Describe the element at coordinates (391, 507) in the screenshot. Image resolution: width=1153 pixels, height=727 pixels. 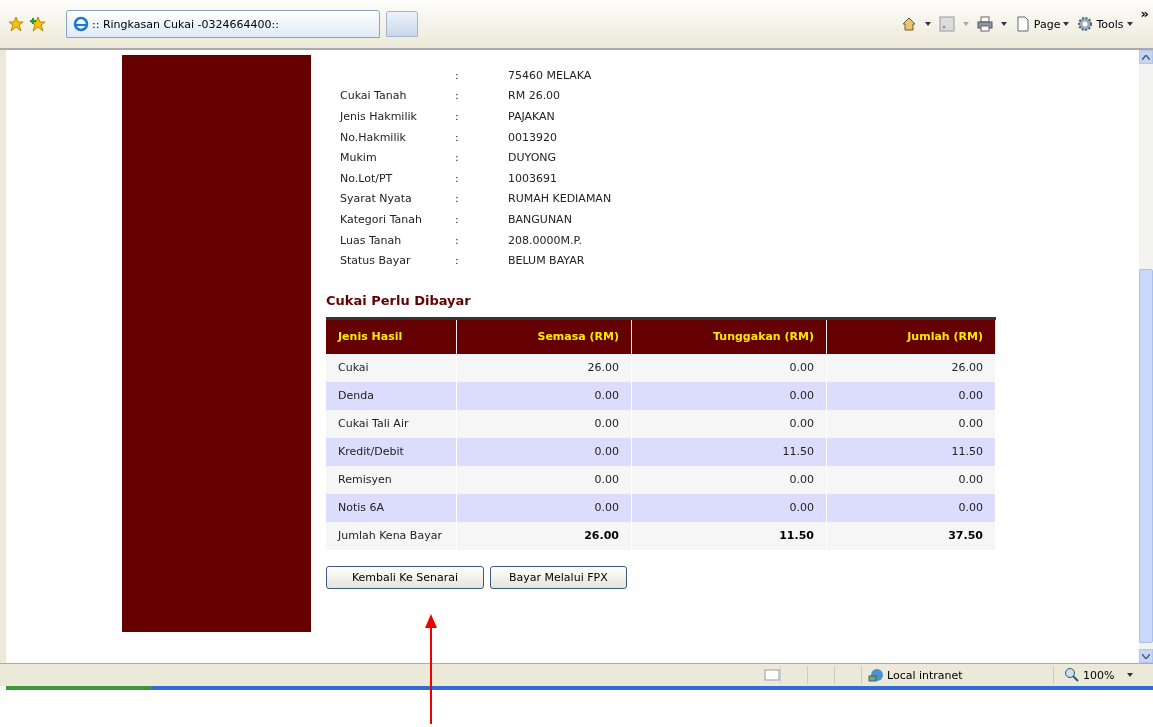
I see `table-cell: Notis 6A` at that location.